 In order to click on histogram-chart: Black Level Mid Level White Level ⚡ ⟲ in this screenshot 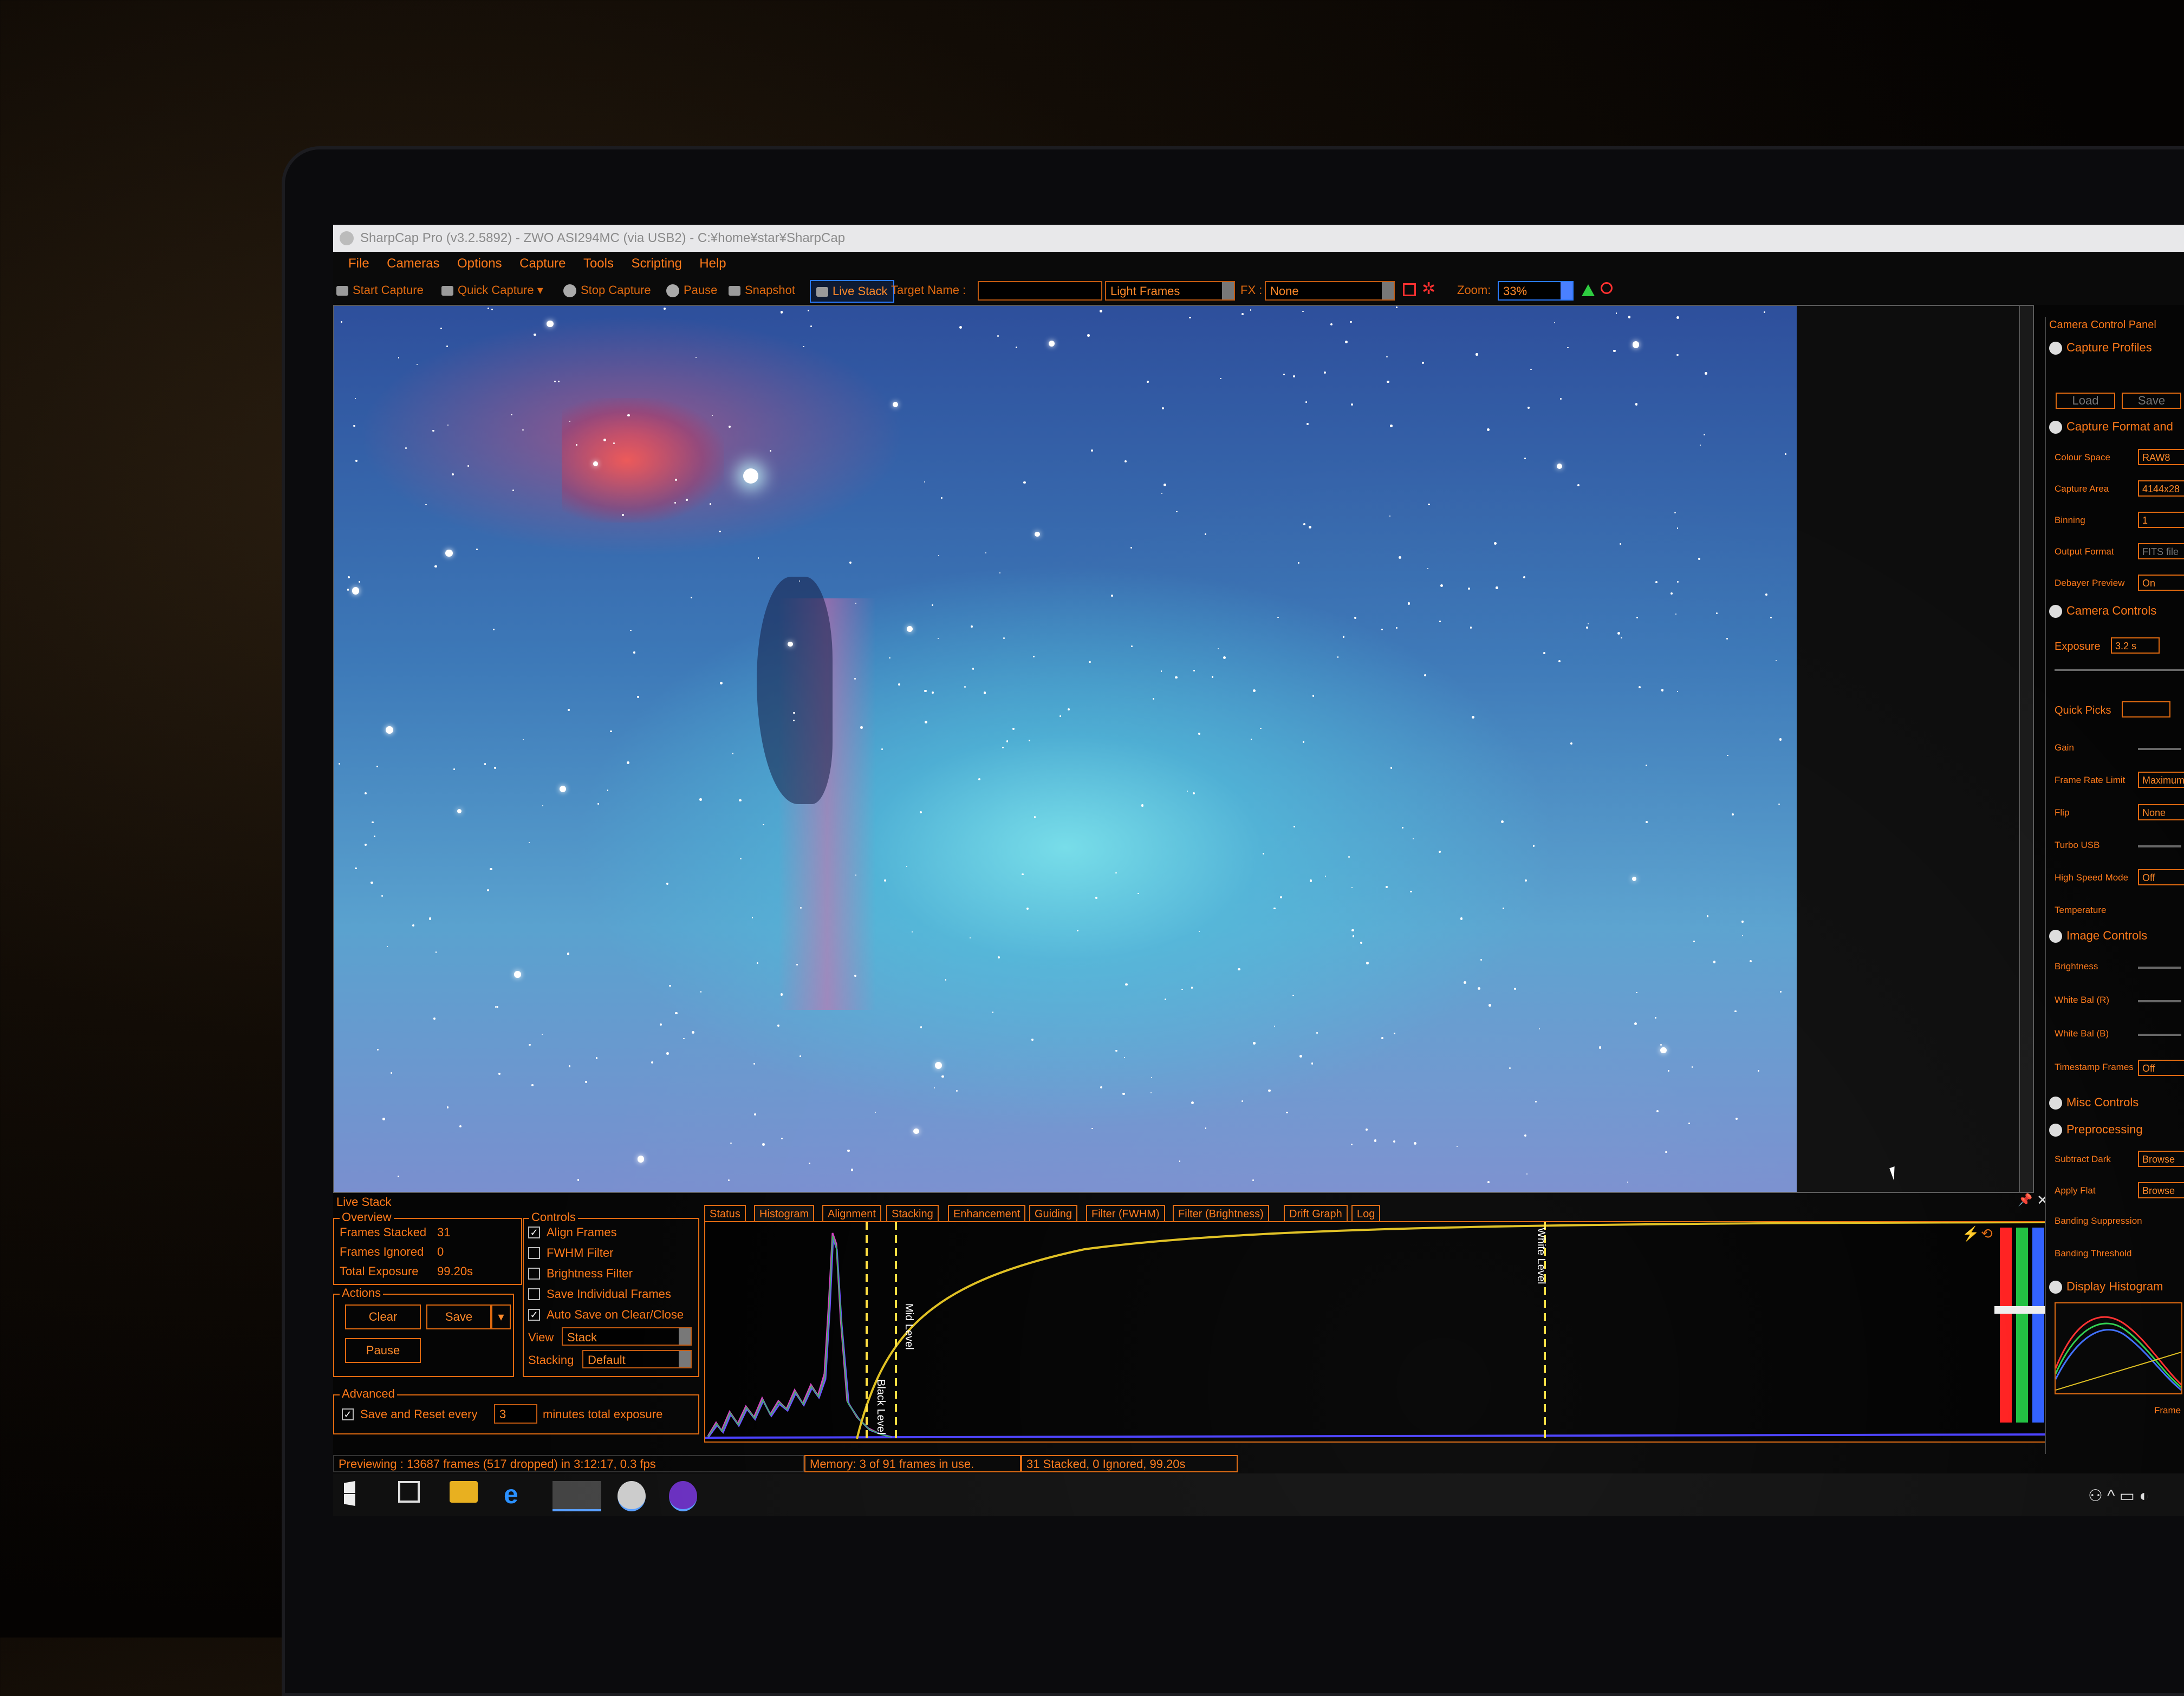, I will do `click(1377, 1331)`.